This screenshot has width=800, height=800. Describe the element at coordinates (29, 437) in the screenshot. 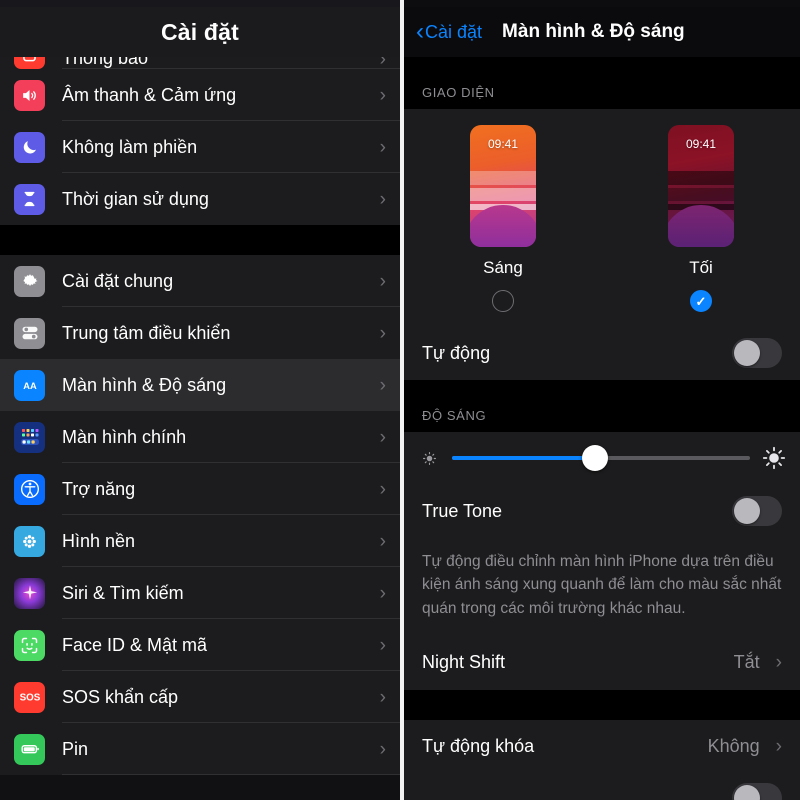

I see `home-screen-icon` at that location.